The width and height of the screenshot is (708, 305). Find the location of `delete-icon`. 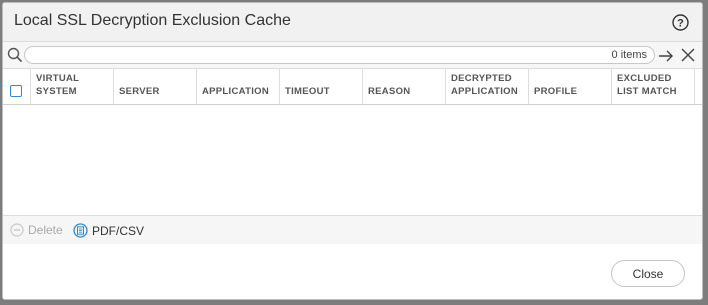

delete-icon is located at coordinates (17, 230).